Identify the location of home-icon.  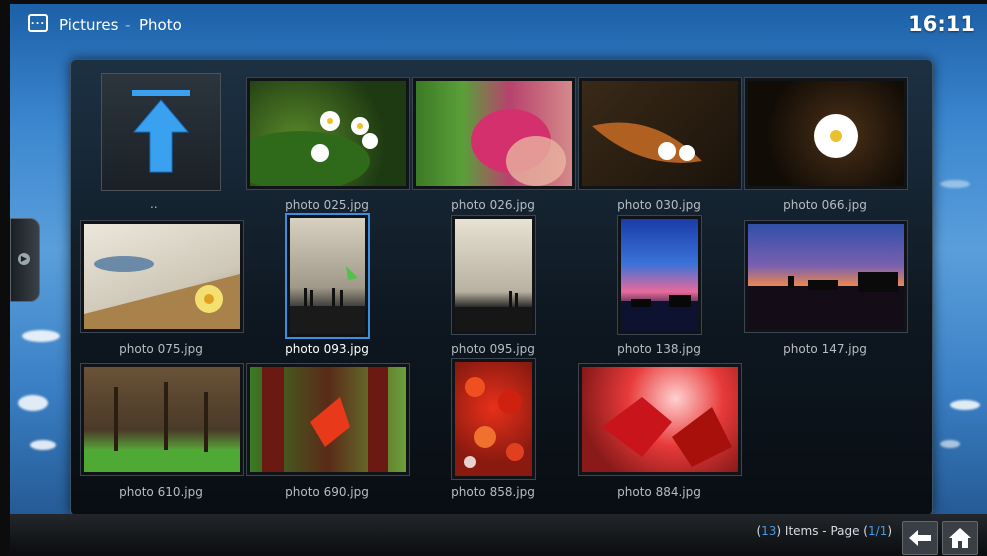
(960, 538).